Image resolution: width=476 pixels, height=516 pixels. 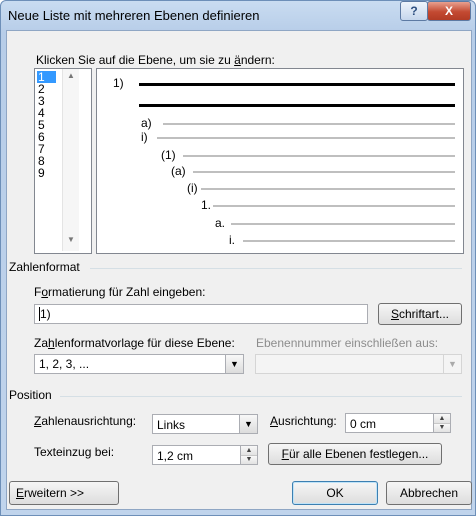 What do you see at coordinates (429, 493) in the screenshot?
I see `cancel-button: Abbrechen` at bounding box center [429, 493].